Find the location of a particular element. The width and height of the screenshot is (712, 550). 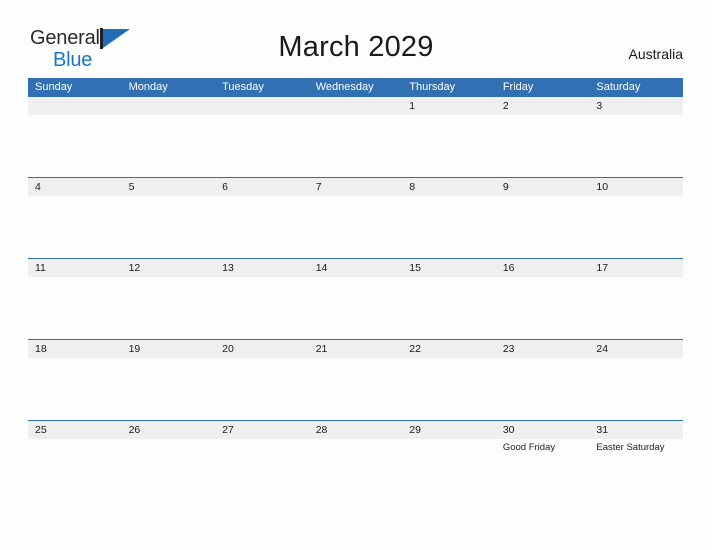

calendar-week-row: 11 12 13 14 15 16 17 is located at coordinates (355, 298).